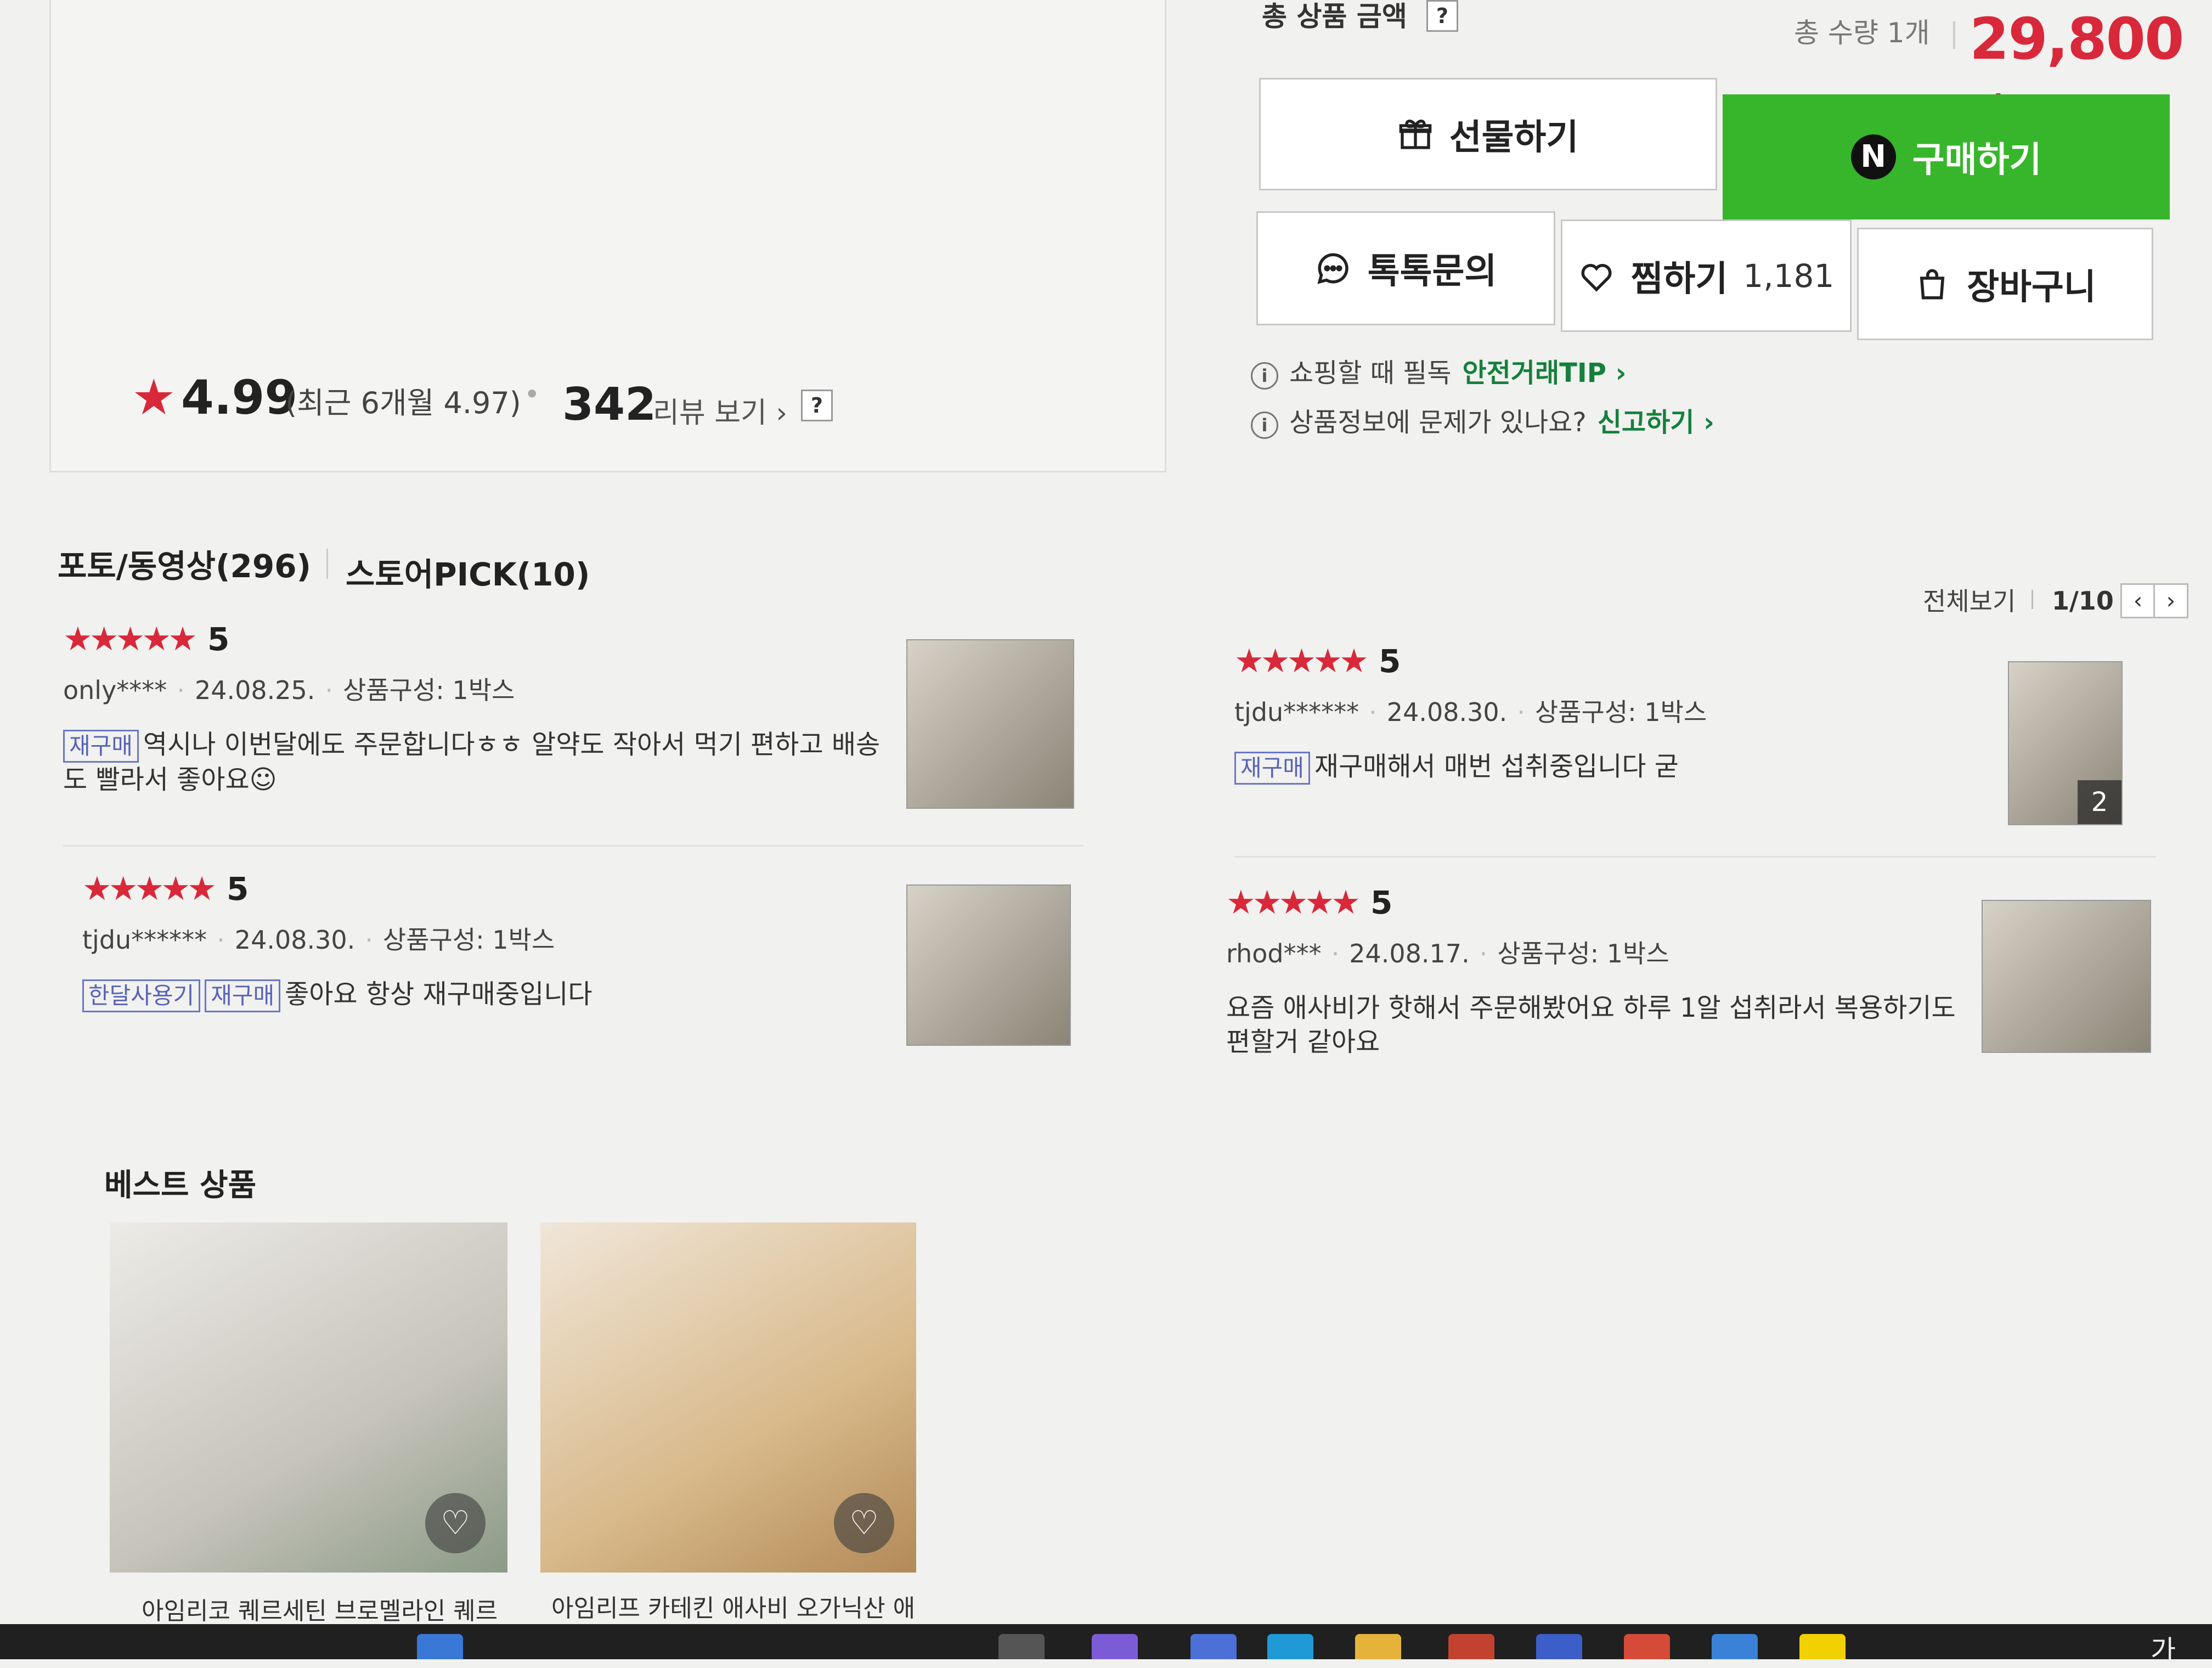 Image resolution: width=2212 pixels, height=1668 pixels. I want to click on total-quantity-text: 총 수량 1개, so click(1862, 33).